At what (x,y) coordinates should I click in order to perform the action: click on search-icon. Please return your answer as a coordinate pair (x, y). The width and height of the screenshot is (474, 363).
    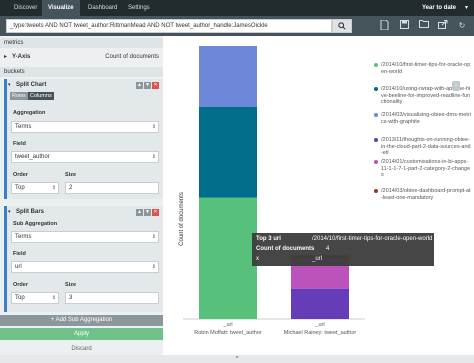
    Looking at the image, I should click on (342, 26).